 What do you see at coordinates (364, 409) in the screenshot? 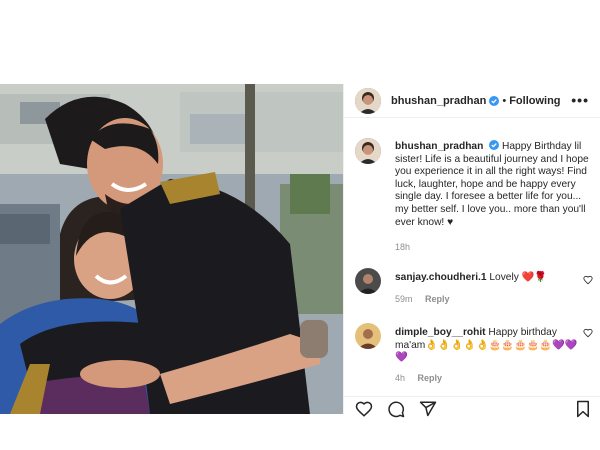
I see `heart-icon` at bounding box center [364, 409].